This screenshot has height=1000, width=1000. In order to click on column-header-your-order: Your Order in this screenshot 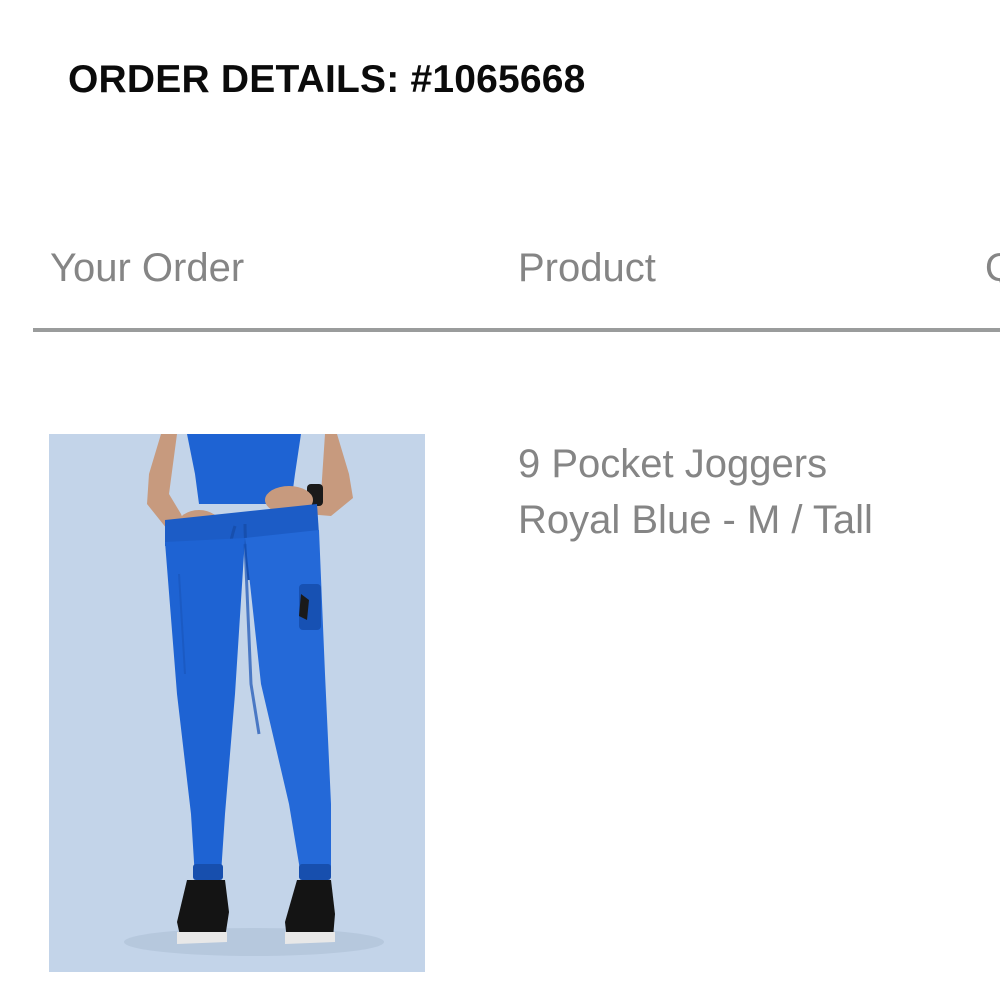, I will do `click(147, 268)`.